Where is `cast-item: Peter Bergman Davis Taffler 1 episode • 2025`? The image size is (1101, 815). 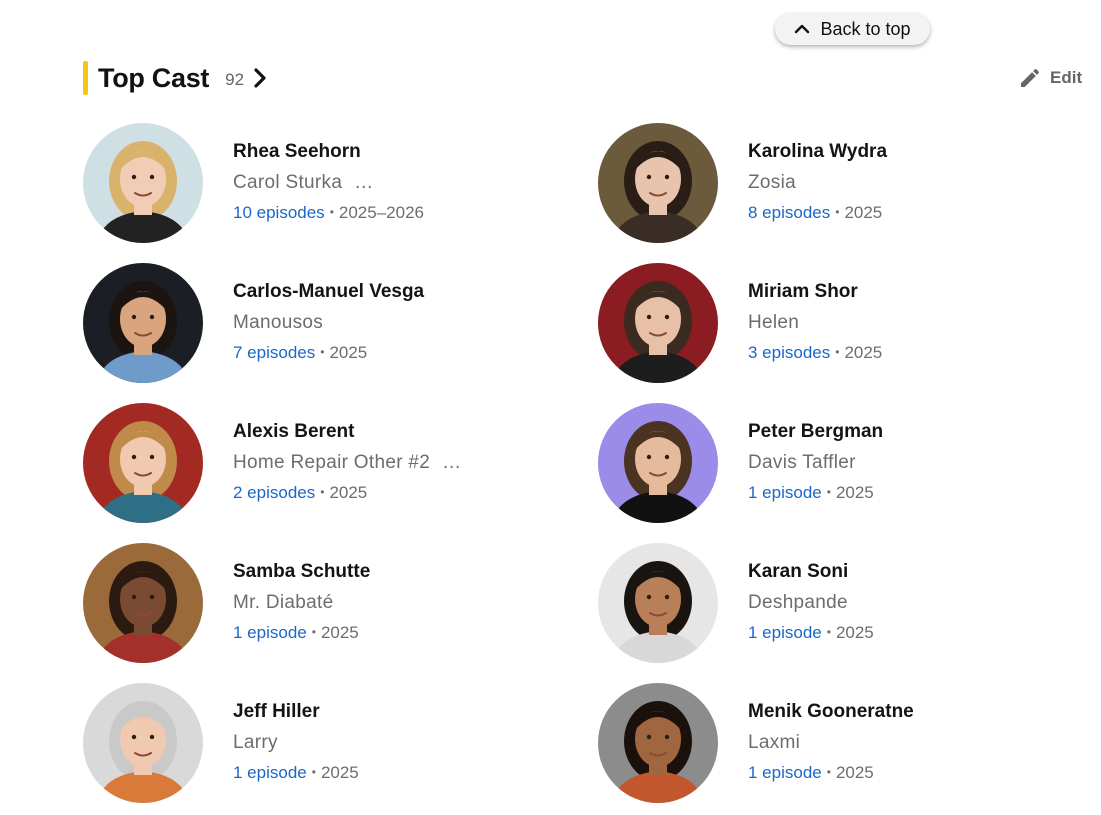 cast-item: Peter Bergman Davis Taffler 1 episode • 2025 is located at coordinates (838, 463).